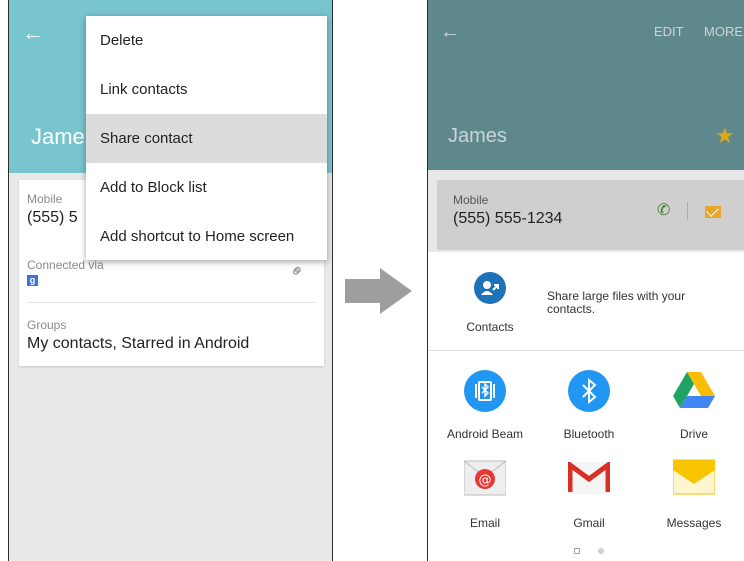 Image resolution: width=744 pixels, height=561 pixels. I want to click on mobile-value: (555) 555-1234, so click(507, 219).